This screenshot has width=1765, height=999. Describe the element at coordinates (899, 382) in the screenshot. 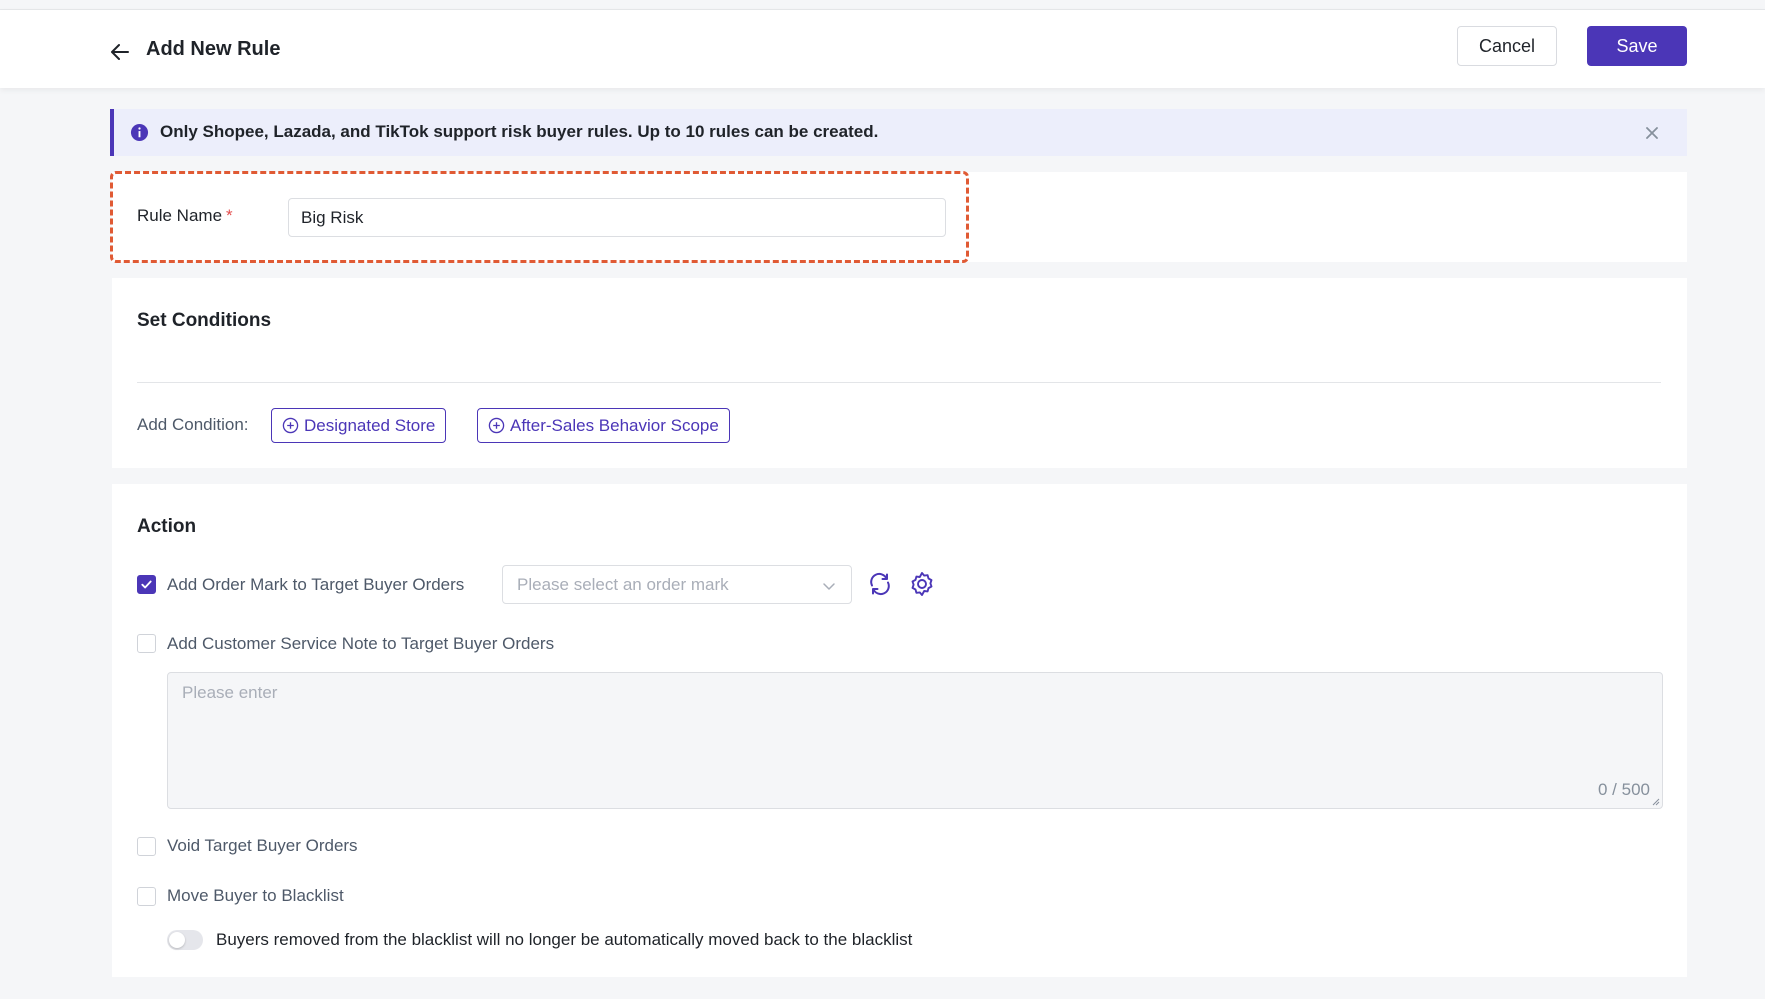

I see `divider` at that location.